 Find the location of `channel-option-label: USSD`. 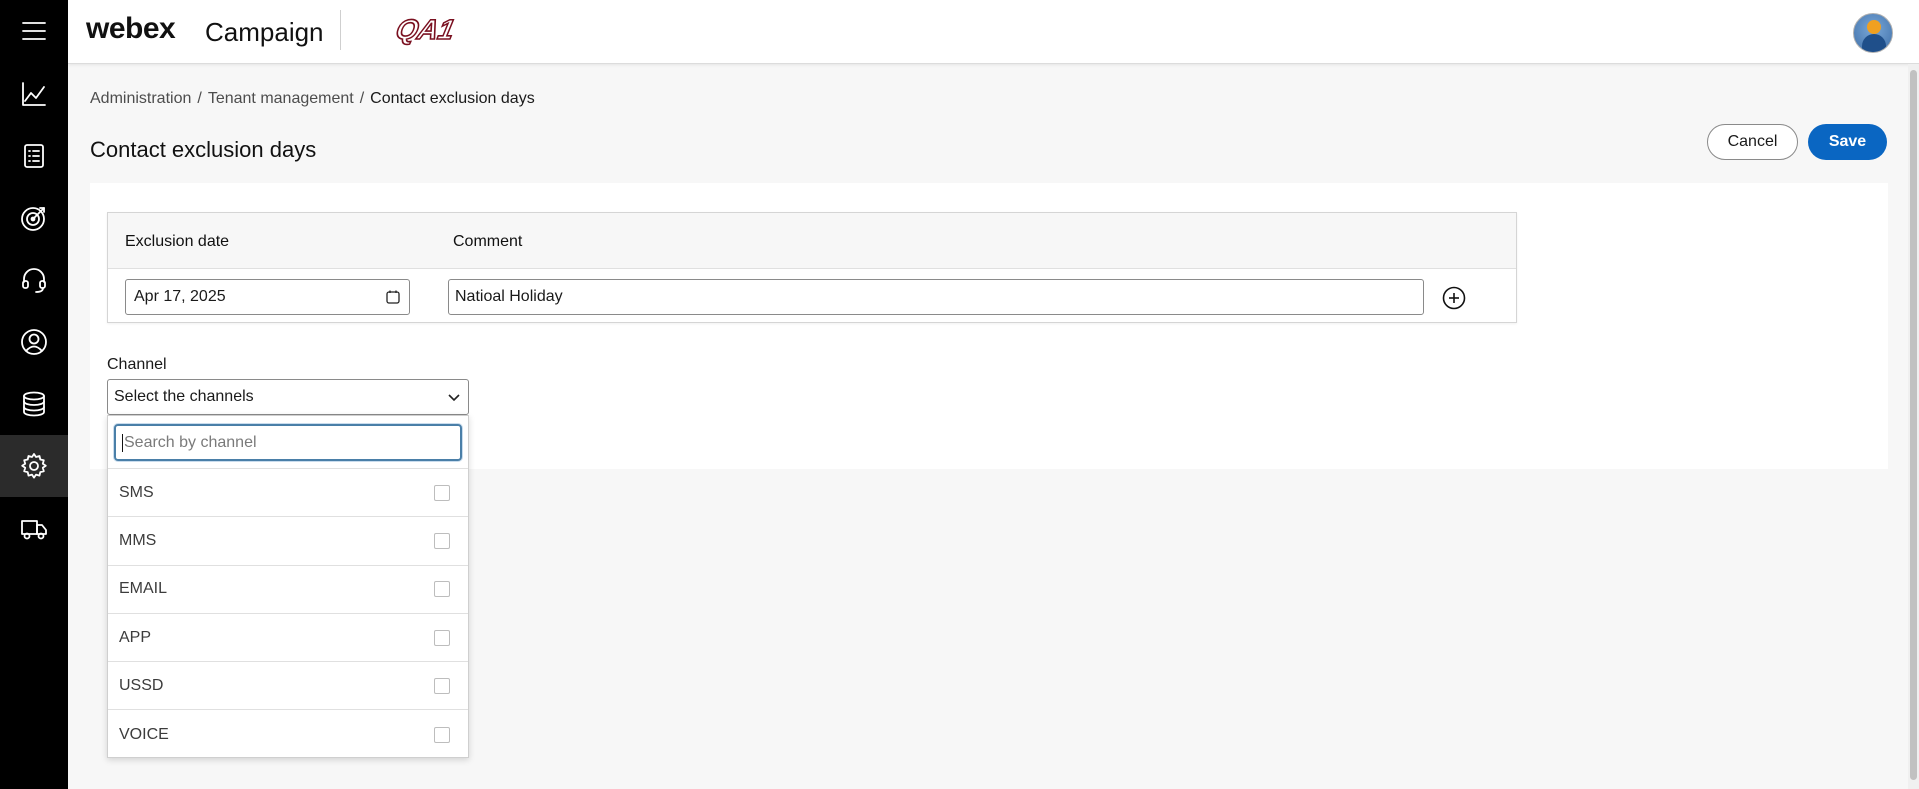

channel-option-label: USSD is located at coordinates (141, 685).